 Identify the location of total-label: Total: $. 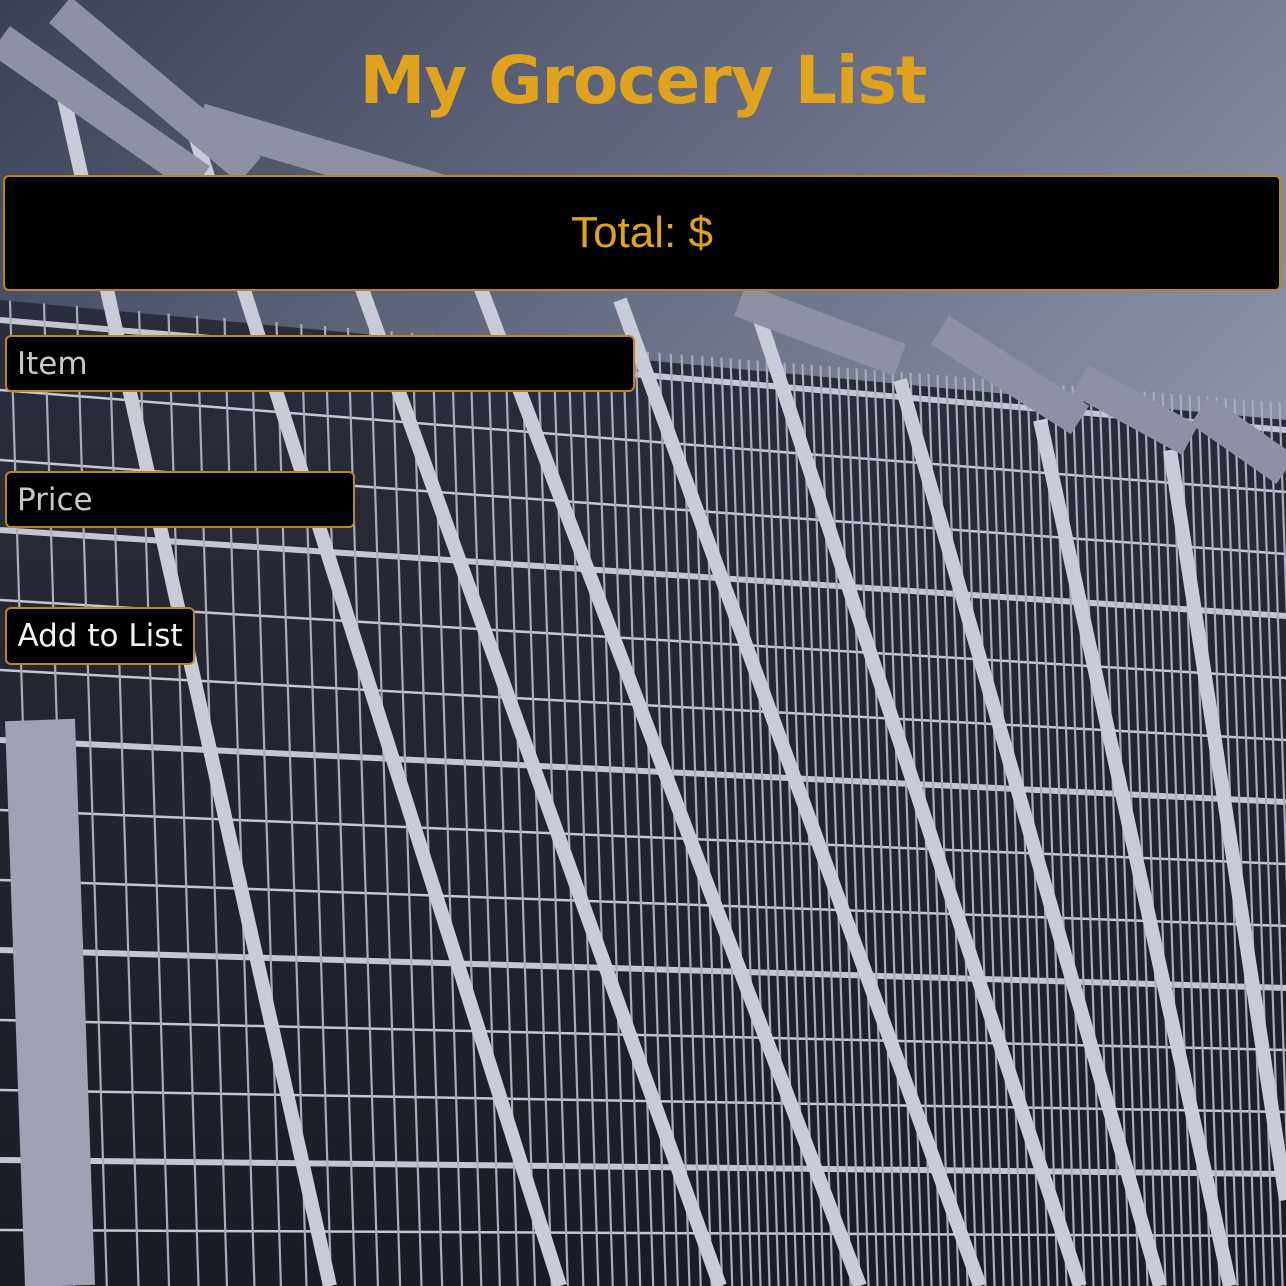
(642, 232).